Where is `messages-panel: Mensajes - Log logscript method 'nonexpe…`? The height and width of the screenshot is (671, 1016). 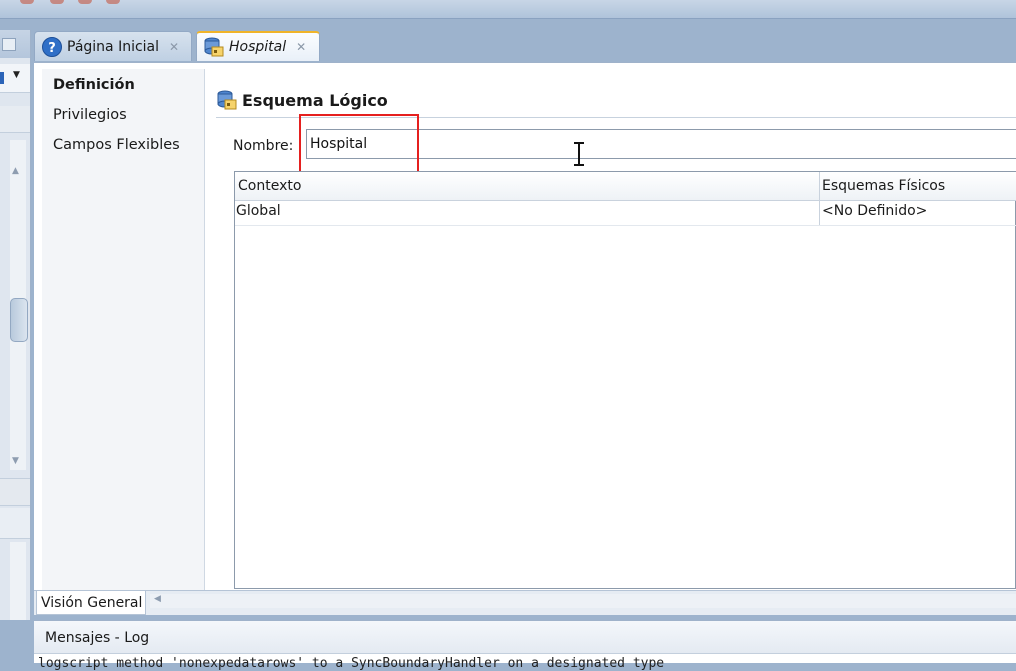 messages-panel: Mensajes - Log logscript method 'nonexpe… is located at coordinates (525, 645).